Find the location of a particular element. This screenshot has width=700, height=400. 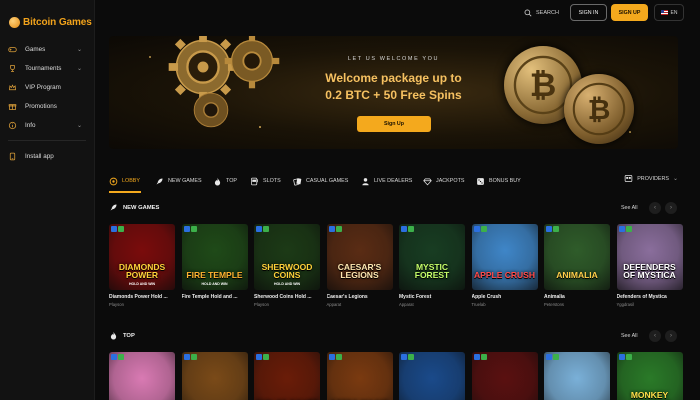

tab-slots: SLOTS is located at coordinates (265, 181).